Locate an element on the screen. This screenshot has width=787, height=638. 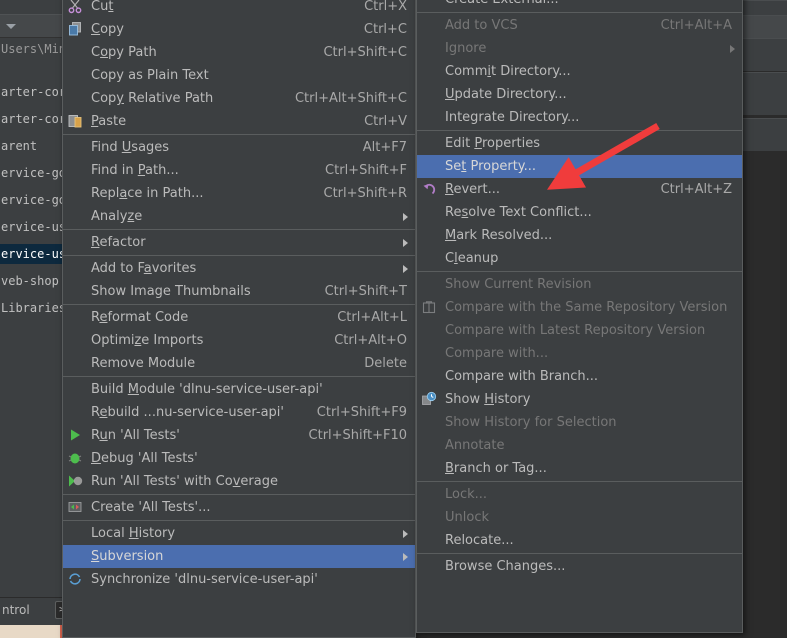
menu-item-label: Show History is located at coordinates (488, 399).